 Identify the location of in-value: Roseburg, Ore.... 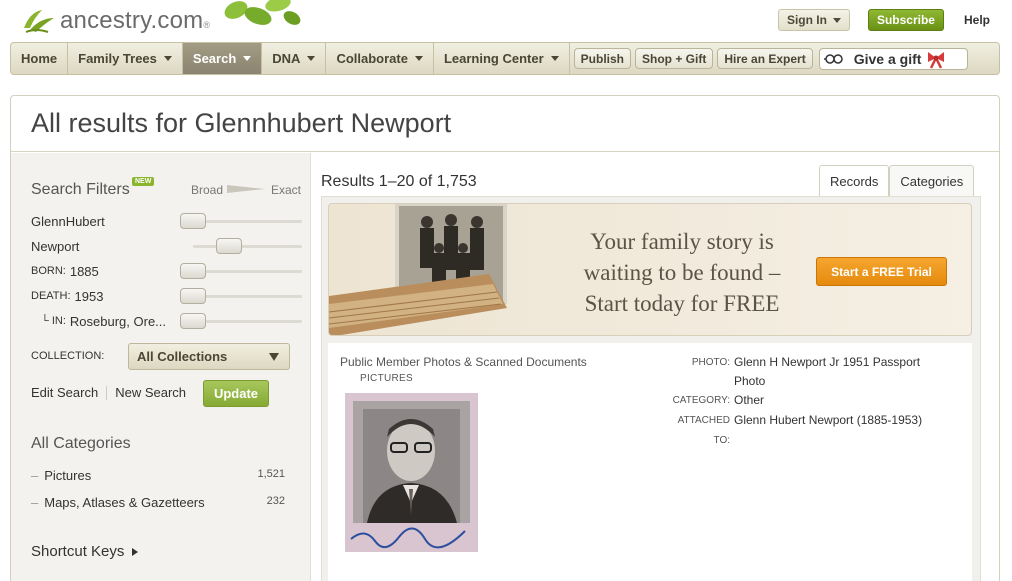
(118, 321).